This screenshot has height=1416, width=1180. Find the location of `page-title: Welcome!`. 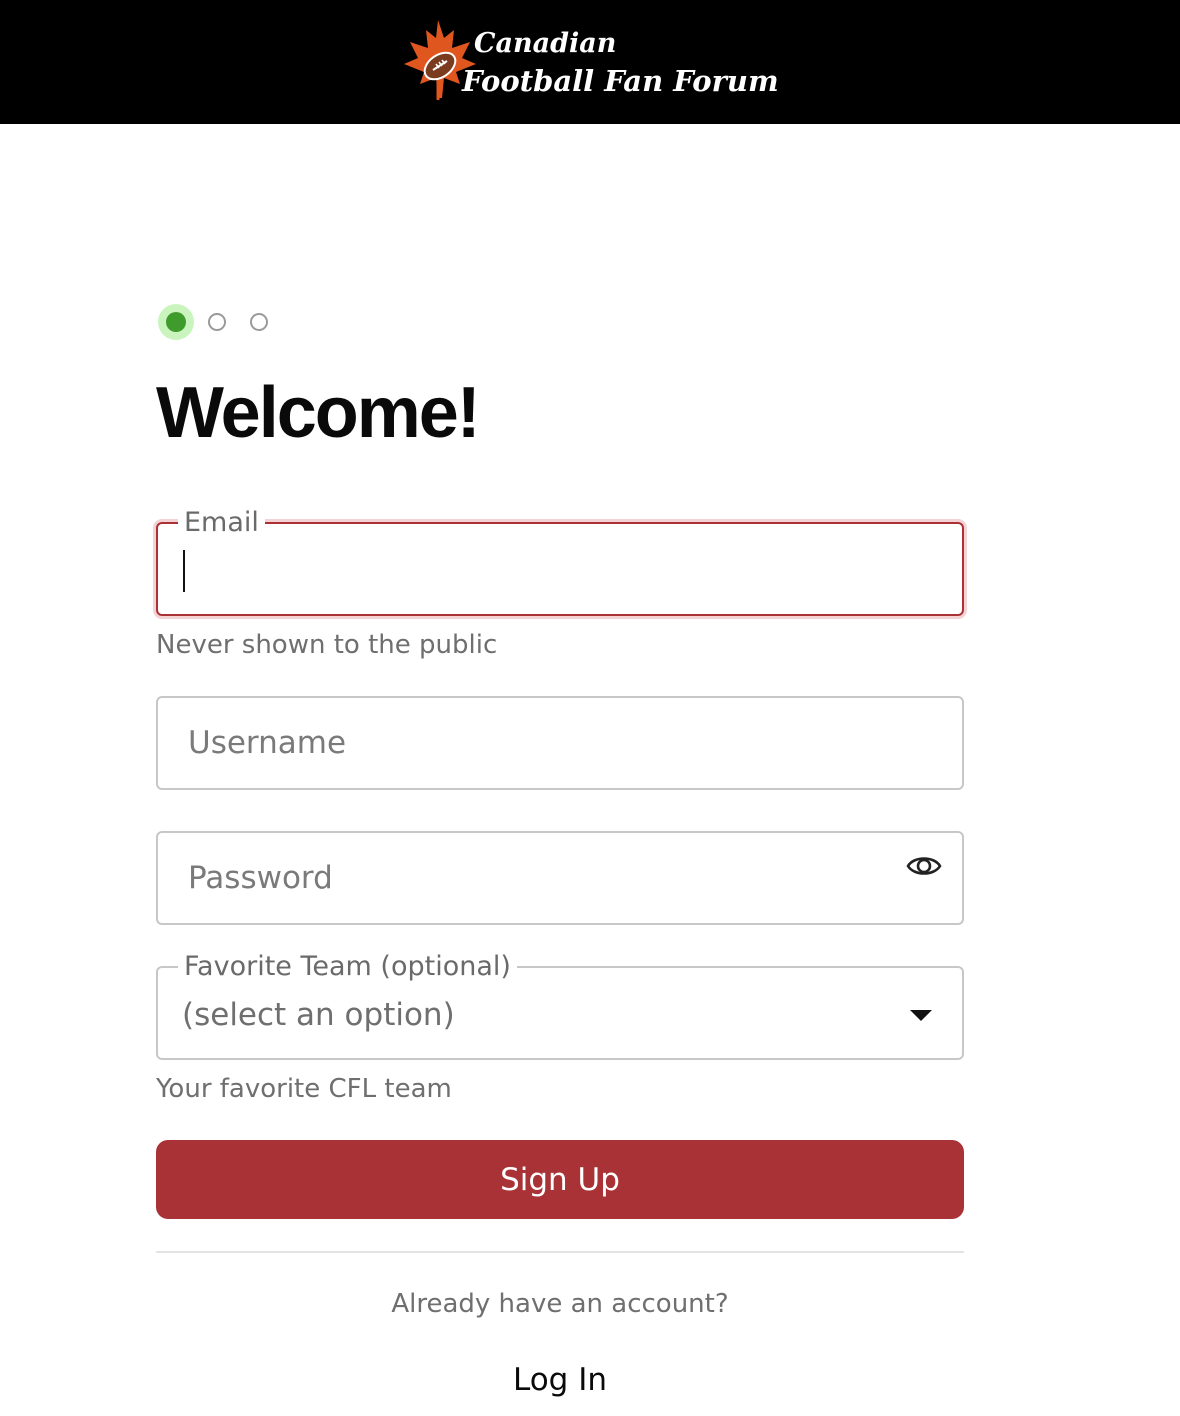

page-title: Welcome! is located at coordinates (318, 413).